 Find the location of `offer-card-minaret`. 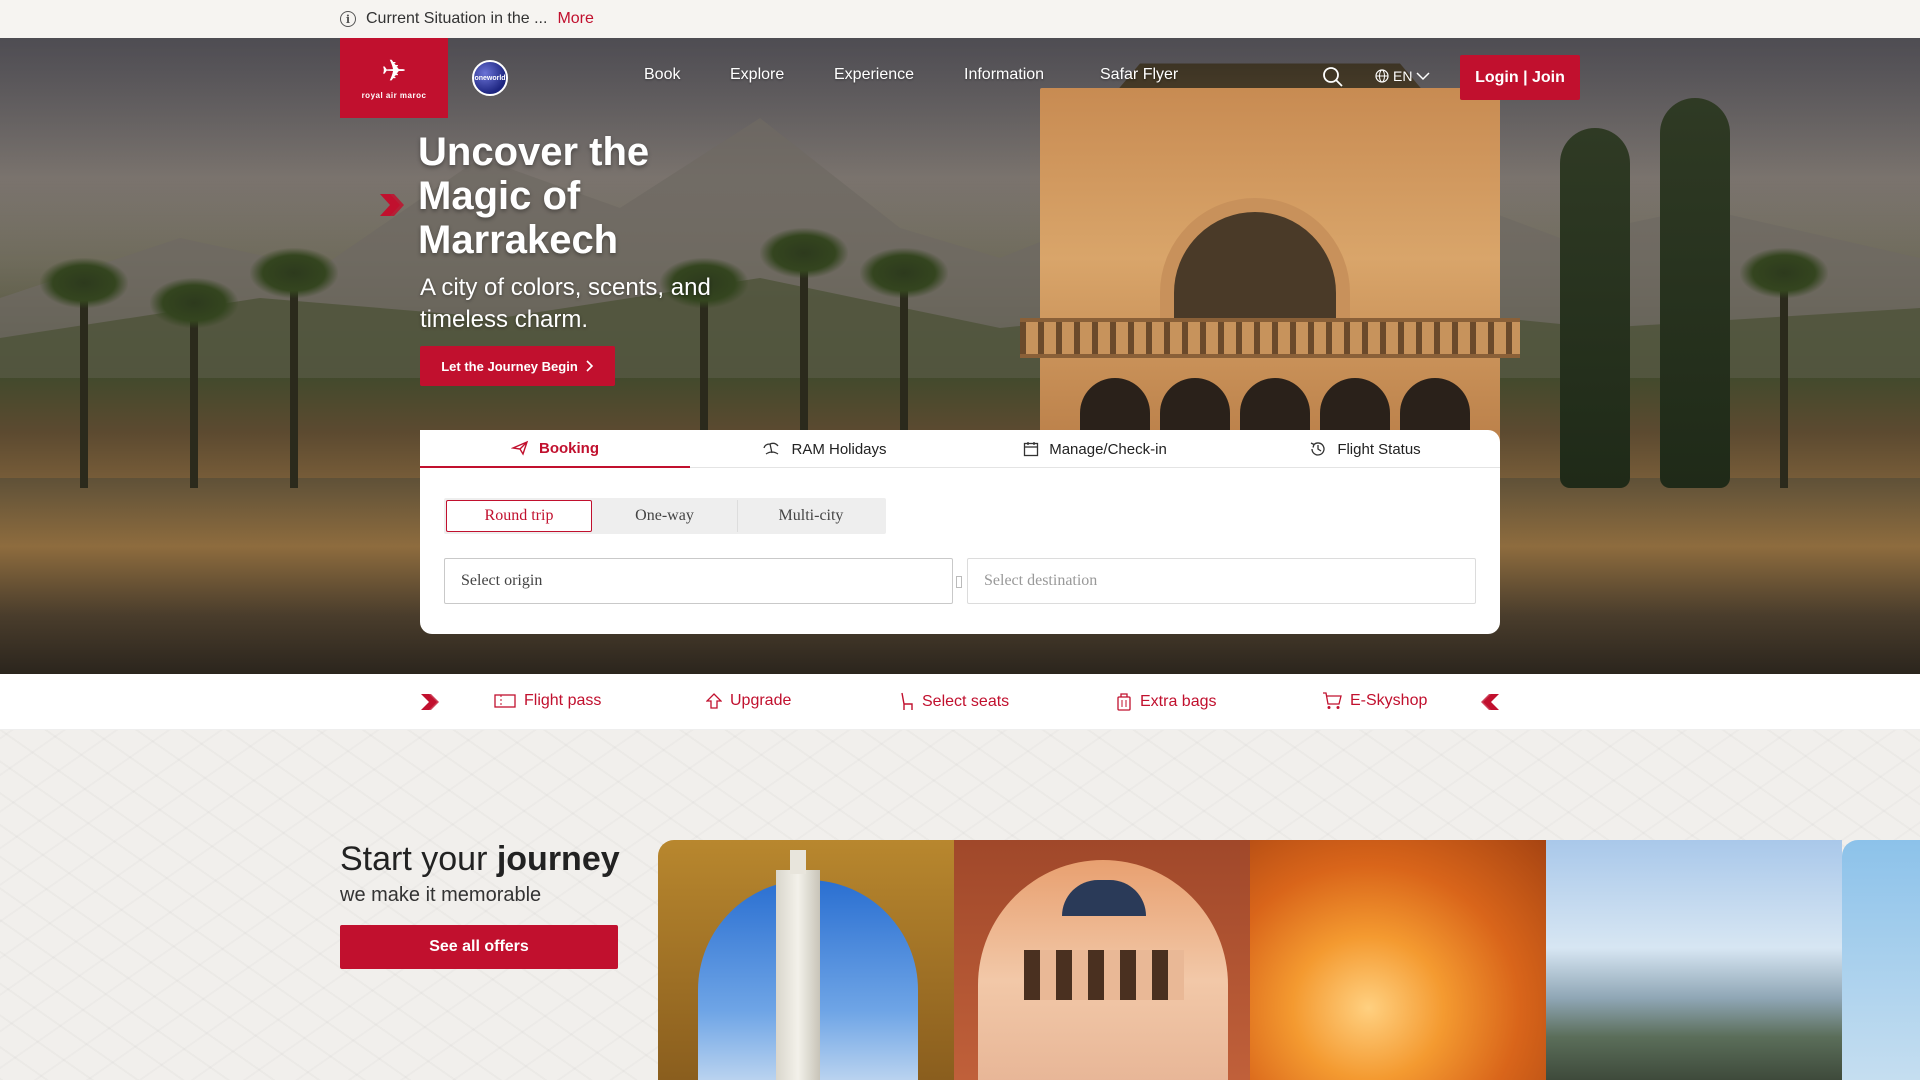

offer-card-minaret is located at coordinates (798, 965).